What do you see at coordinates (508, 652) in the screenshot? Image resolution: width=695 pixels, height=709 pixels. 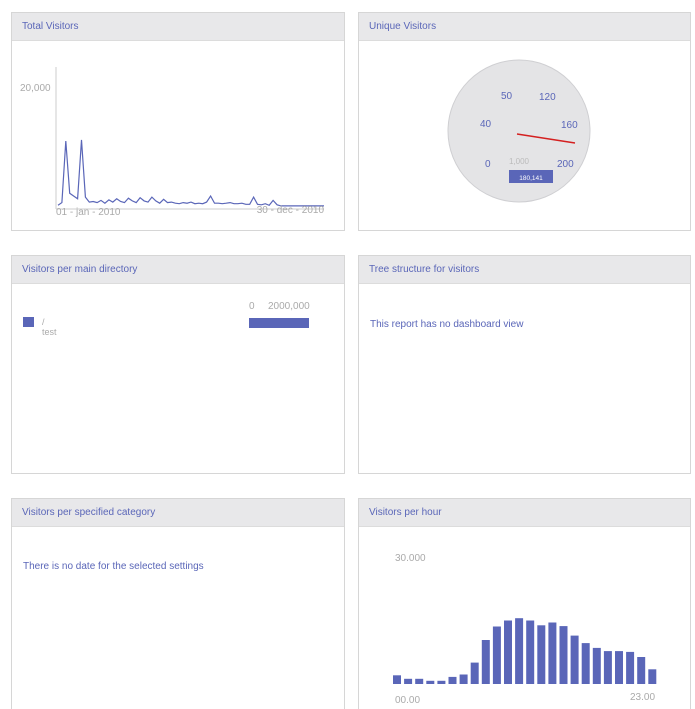 I see `hour-bar-10.00` at bounding box center [508, 652].